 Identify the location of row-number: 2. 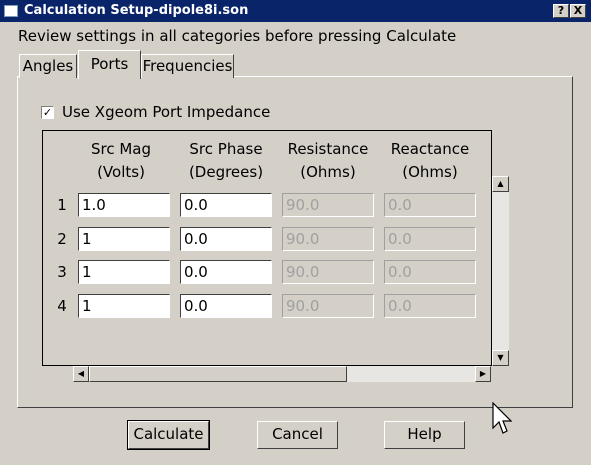
(62, 239).